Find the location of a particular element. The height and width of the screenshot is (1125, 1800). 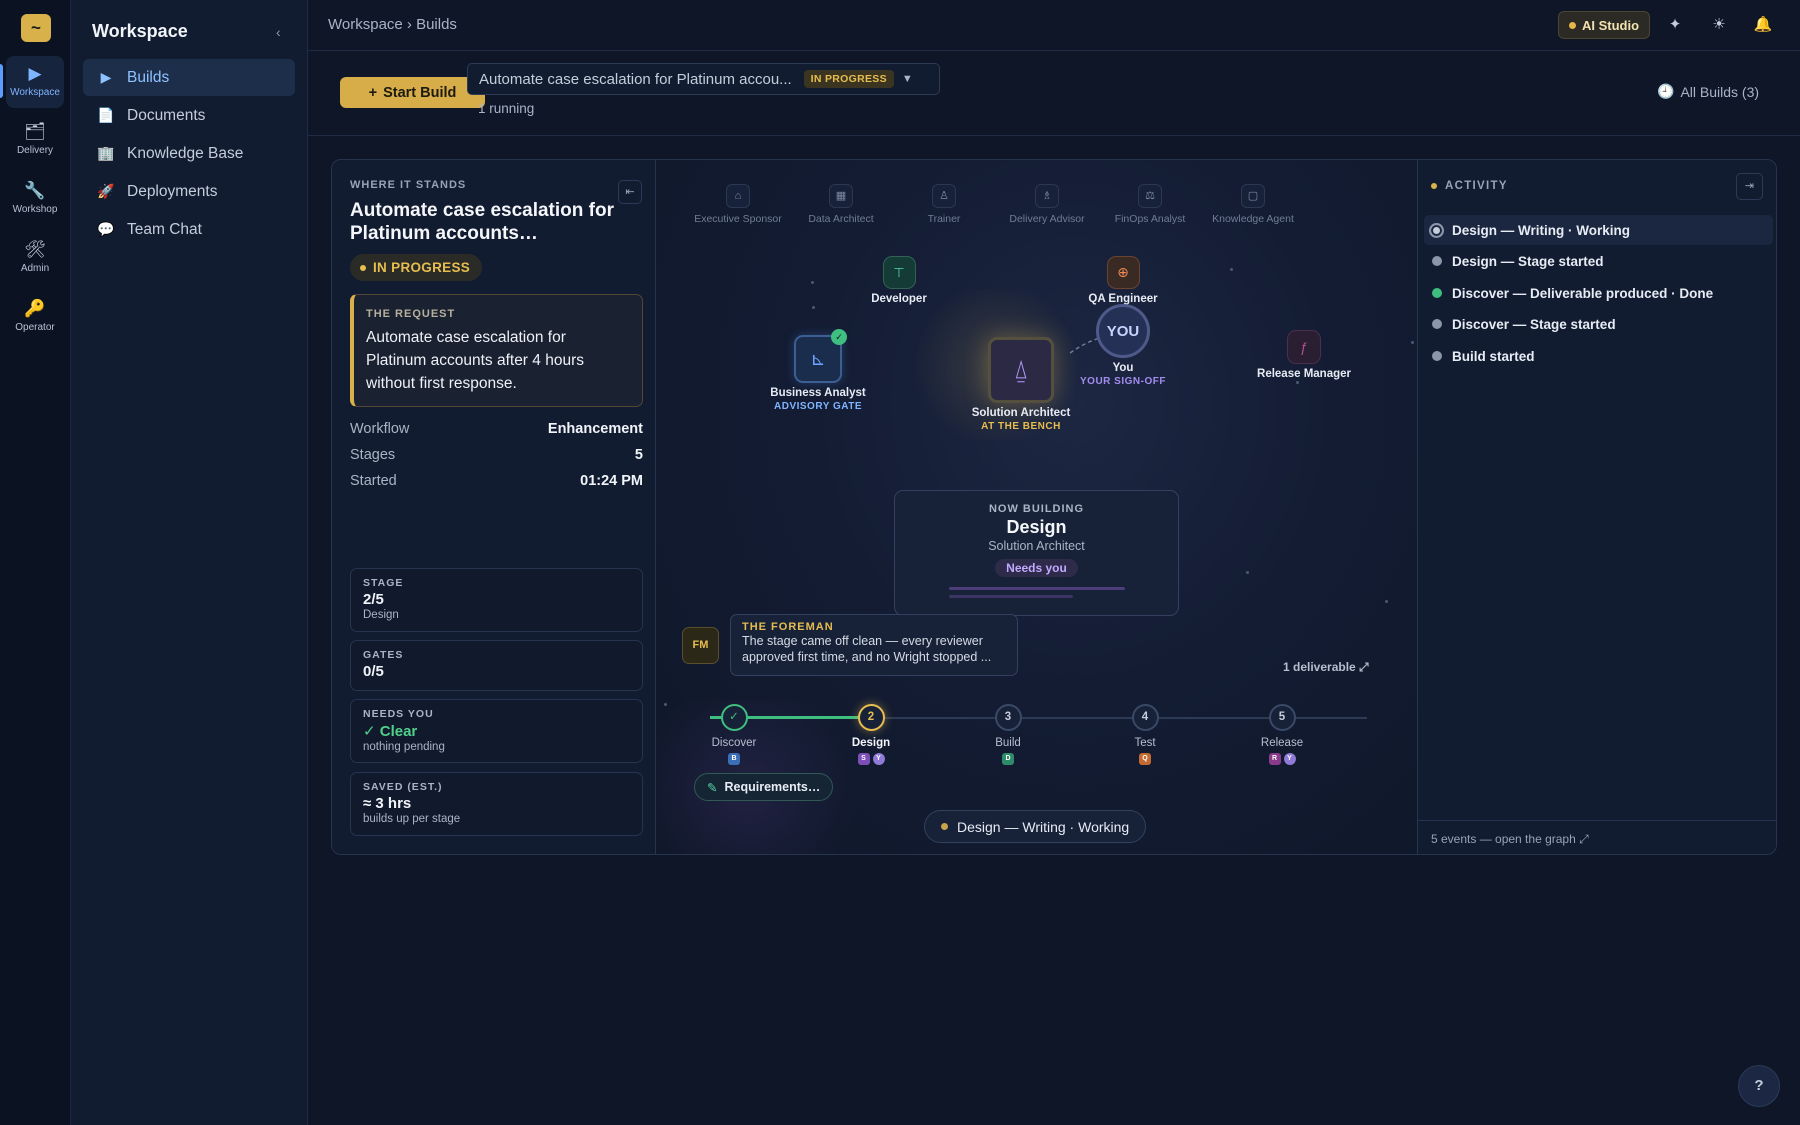

activity-item: Build started is located at coordinates (1598, 356).